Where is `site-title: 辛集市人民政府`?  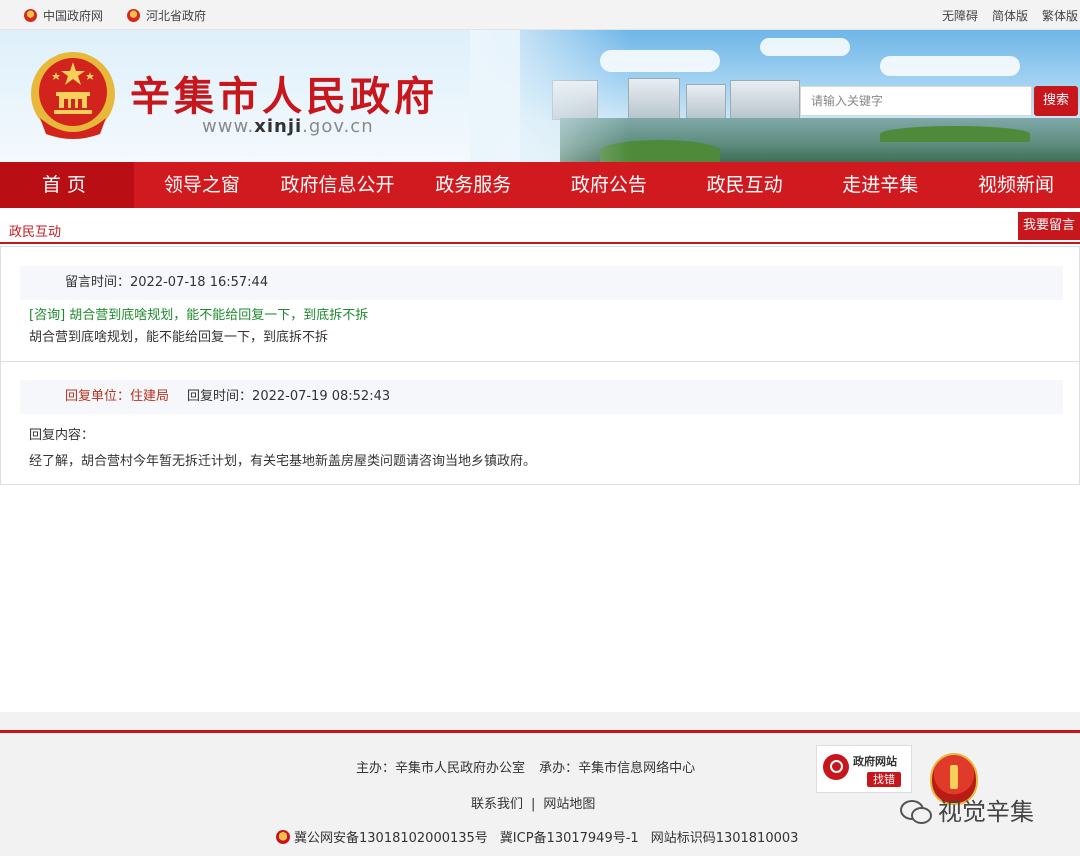
site-title: 辛集市人民政府 is located at coordinates (284, 96).